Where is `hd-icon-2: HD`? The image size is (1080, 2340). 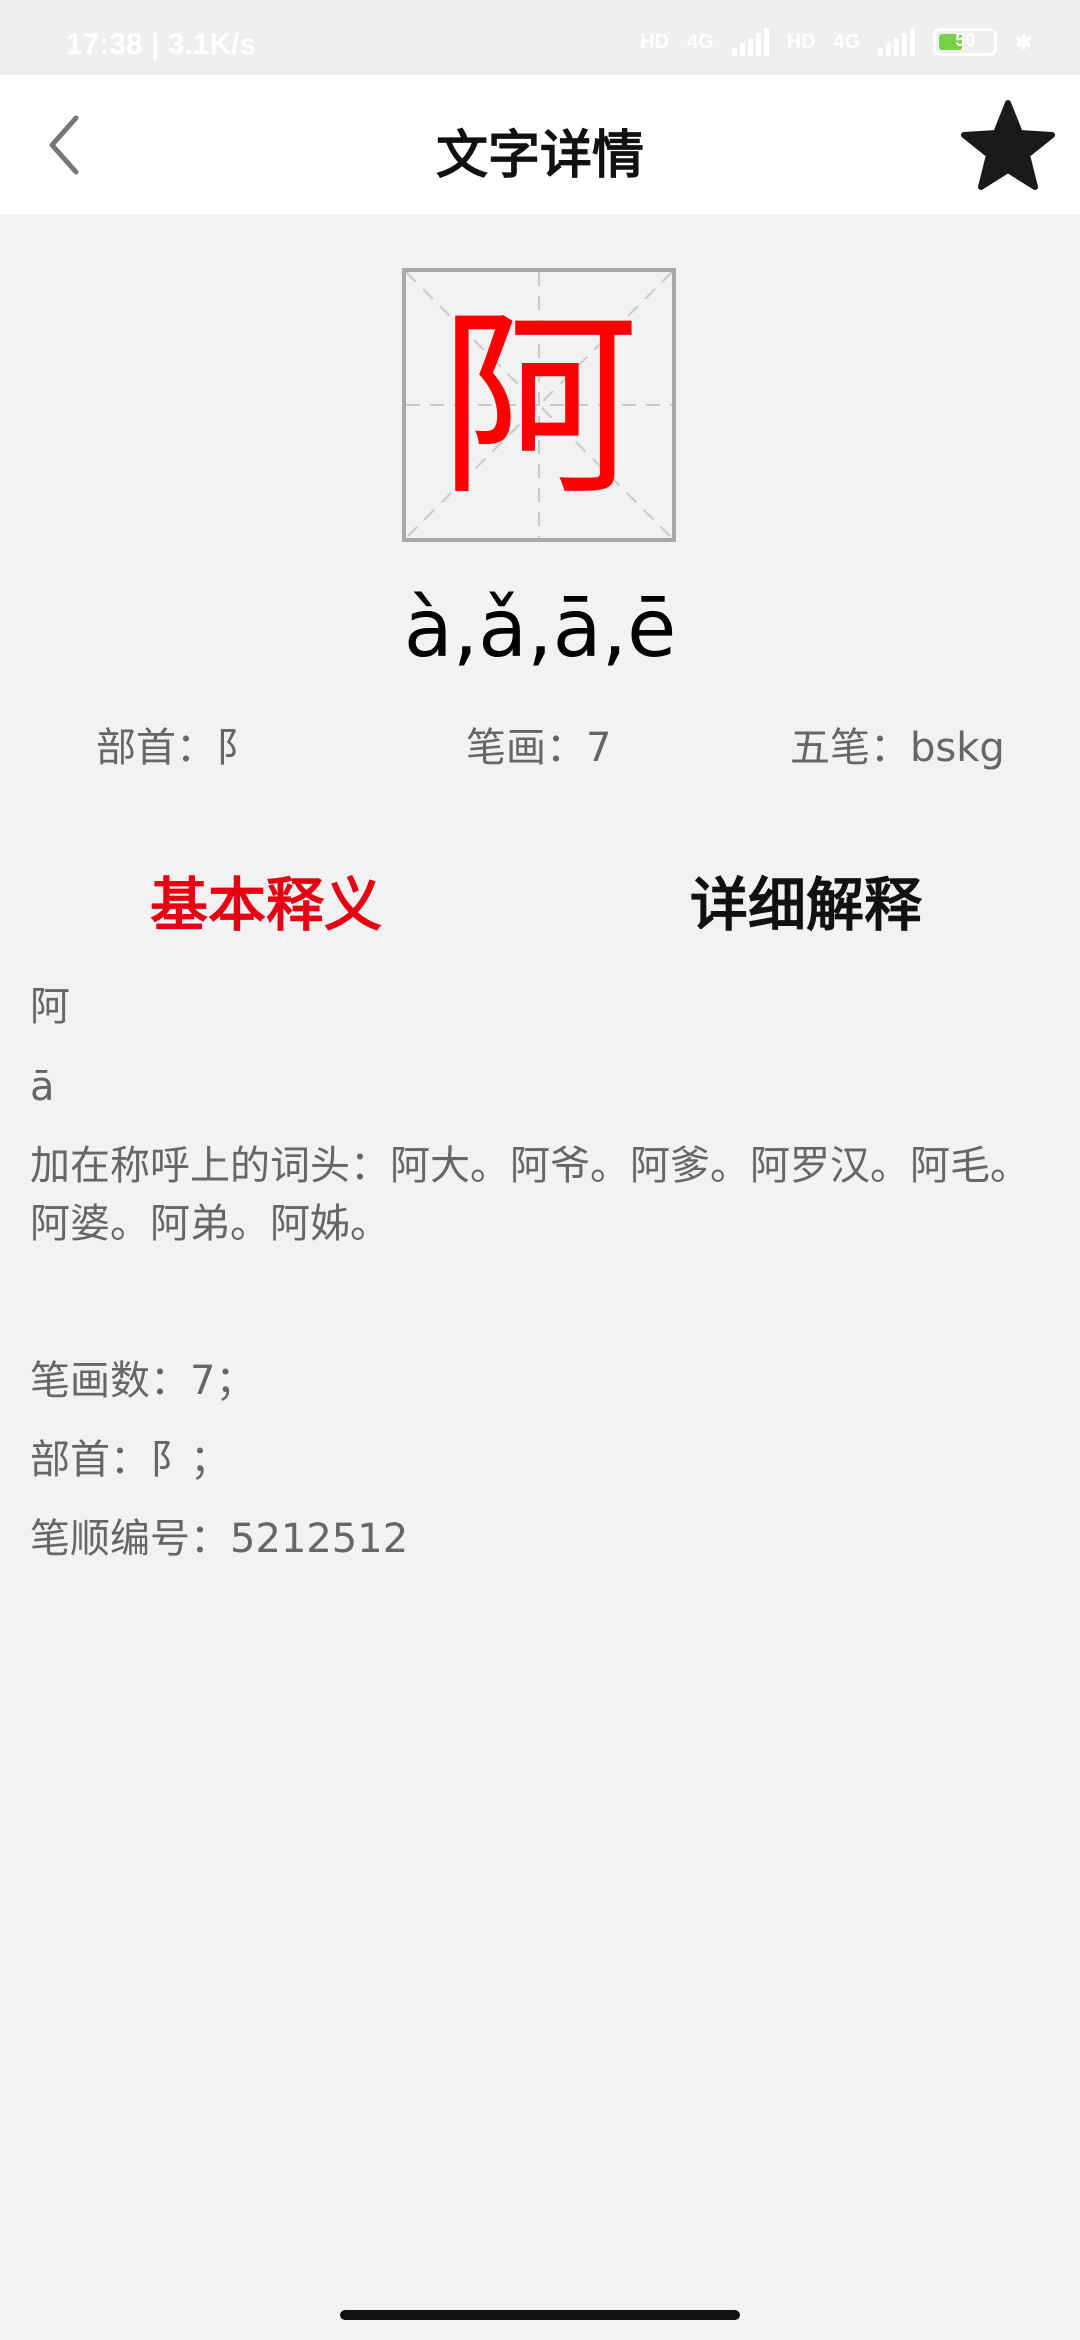 hd-icon-2: HD is located at coordinates (801, 41).